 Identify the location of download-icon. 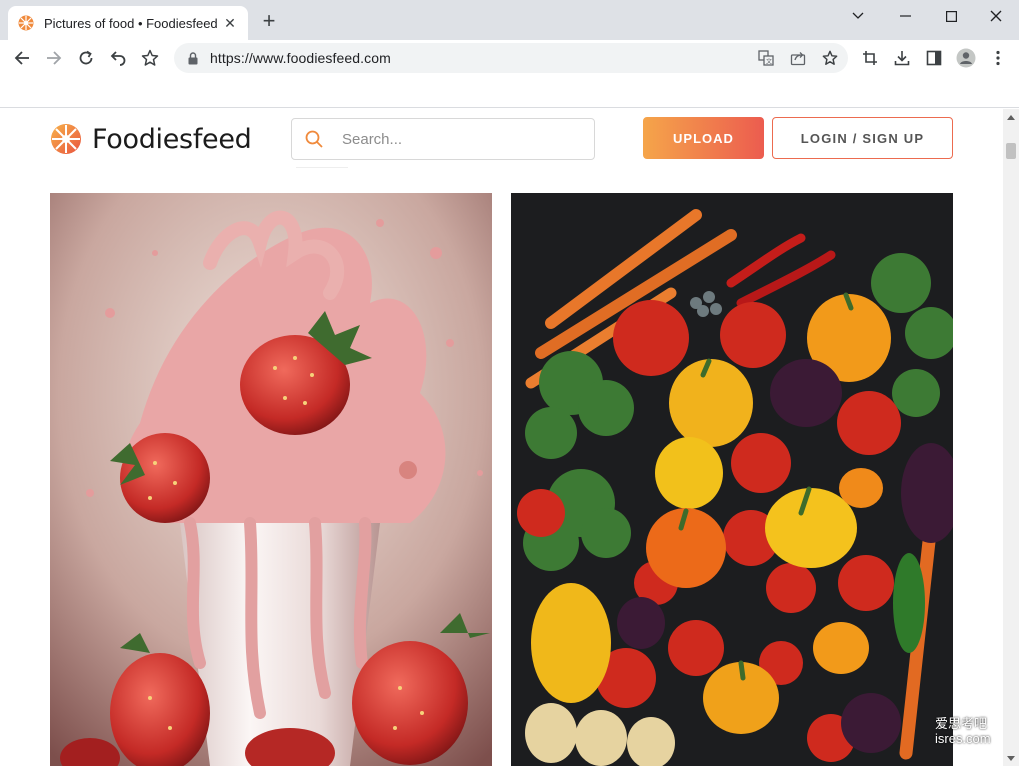
(902, 58).